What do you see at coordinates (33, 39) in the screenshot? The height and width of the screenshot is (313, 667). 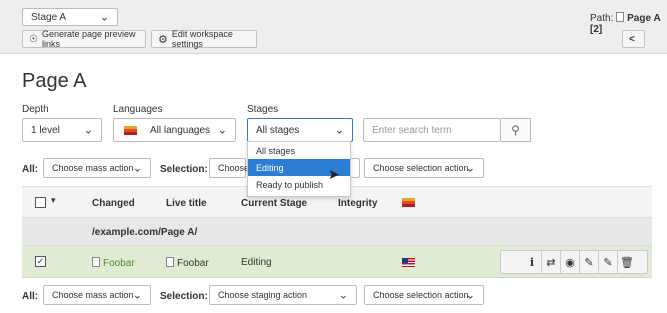 I see `preview-icon: ☉` at bounding box center [33, 39].